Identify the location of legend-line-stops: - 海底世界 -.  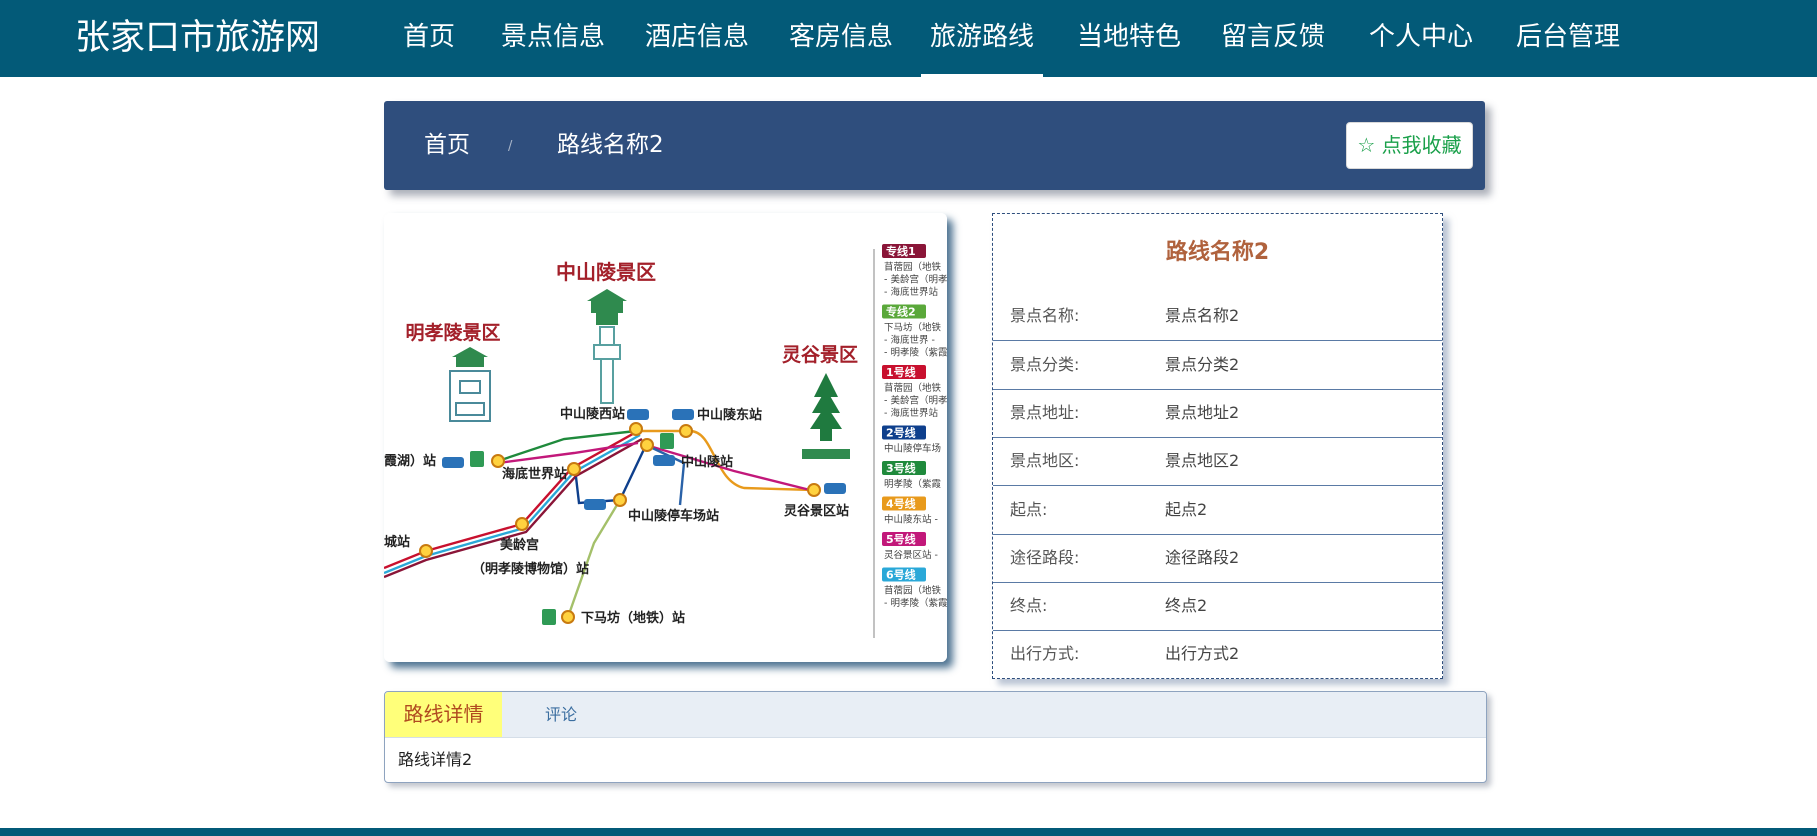
(909, 340).